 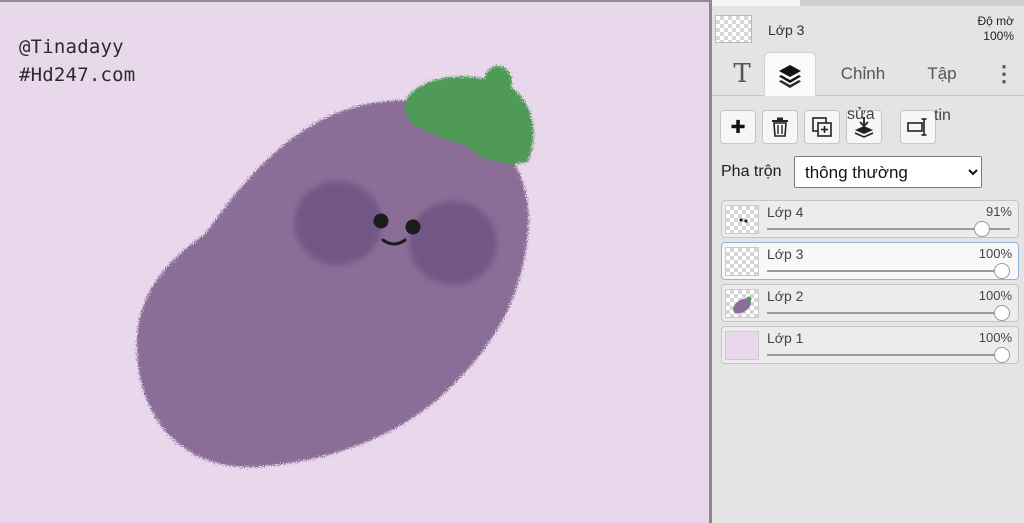 What do you see at coordinates (381, 221) in the screenshot?
I see `left-eye` at bounding box center [381, 221].